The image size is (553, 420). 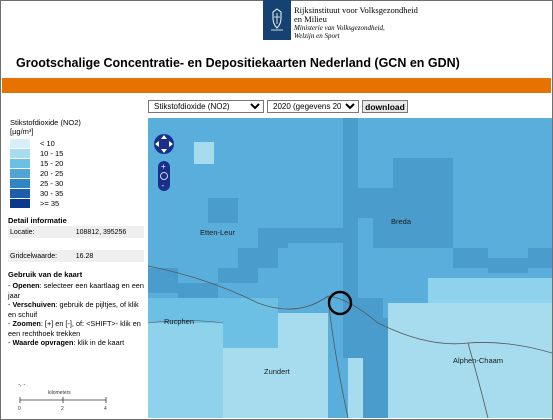 What do you see at coordinates (52, 153) in the screenshot?
I see `legend-label: 10 - 15` at bounding box center [52, 153].